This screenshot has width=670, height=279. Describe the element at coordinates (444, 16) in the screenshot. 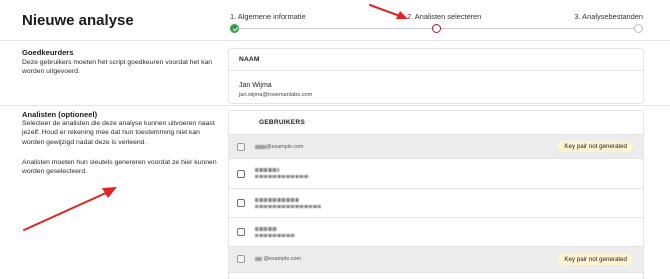

I see `step-label-2: 2. Analisten selecteren` at that location.